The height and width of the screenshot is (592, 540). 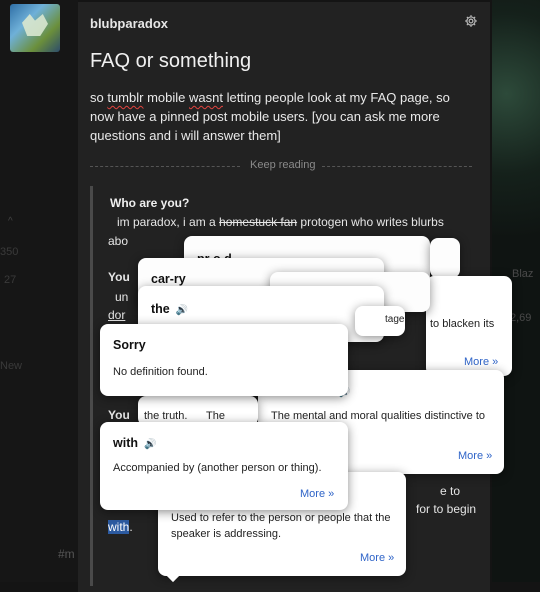 I want to click on definition-popup-stacked, so click(x=445, y=258).